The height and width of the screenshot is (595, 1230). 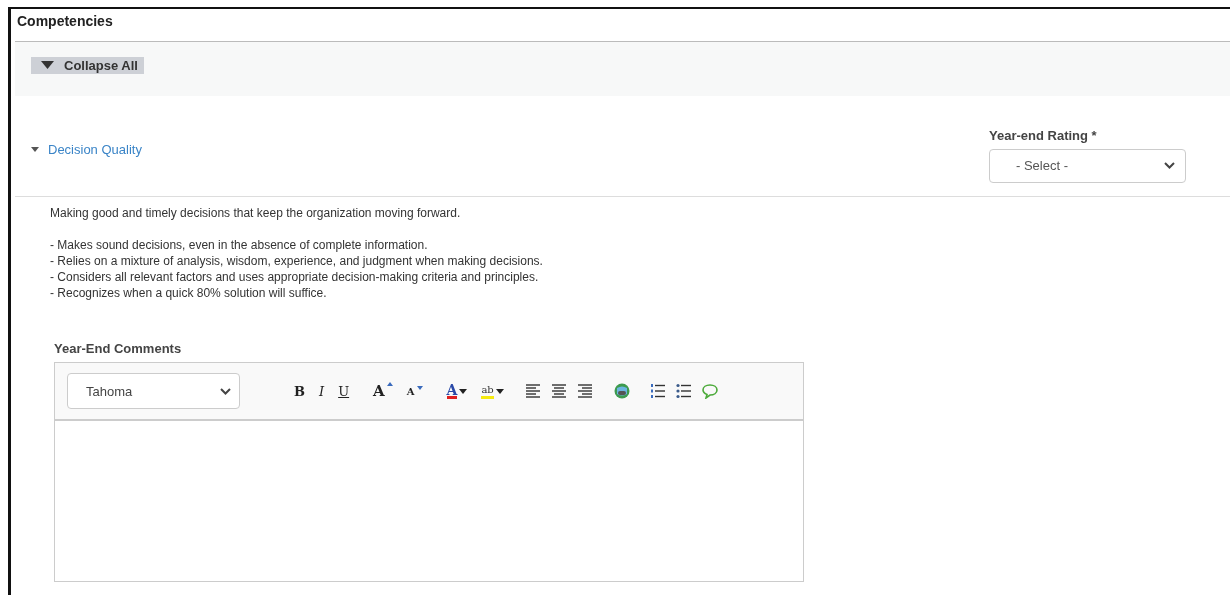 I want to click on bold-button: B, so click(x=299, y=391).